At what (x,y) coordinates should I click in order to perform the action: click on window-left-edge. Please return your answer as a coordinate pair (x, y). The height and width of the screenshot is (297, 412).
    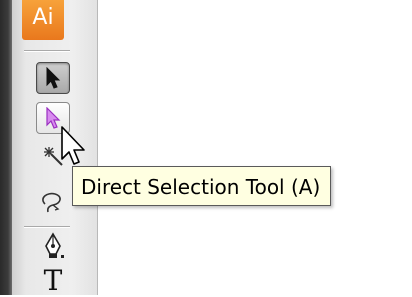
    Looking at the image, I should click on (6, 147).